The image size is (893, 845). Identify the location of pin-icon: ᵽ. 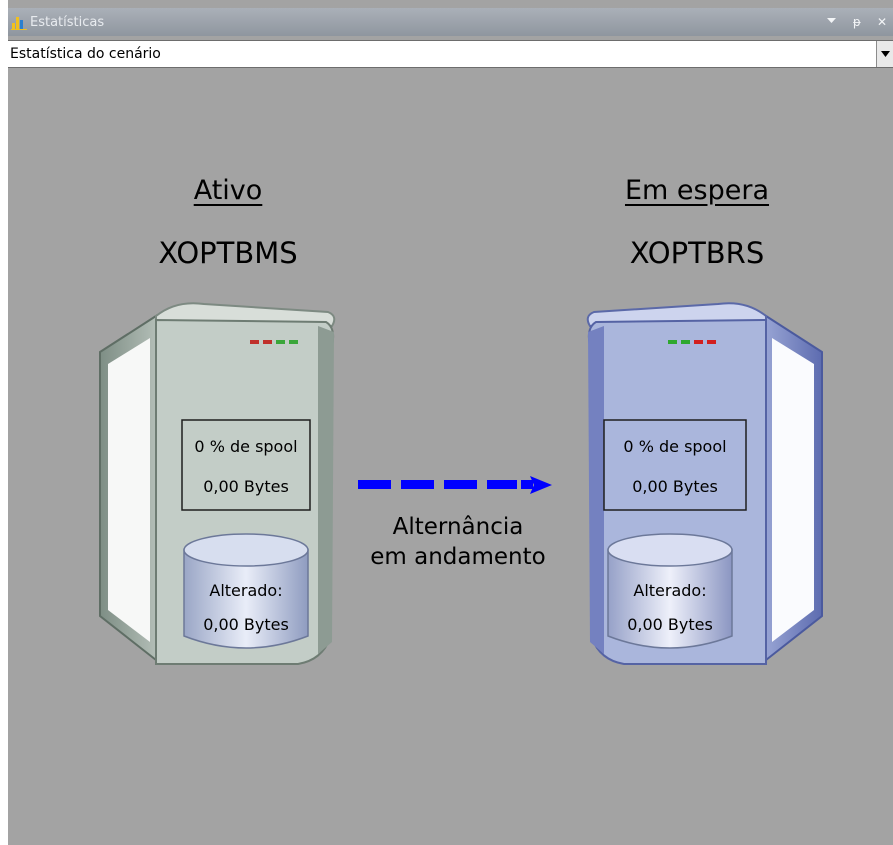
(857, 22).